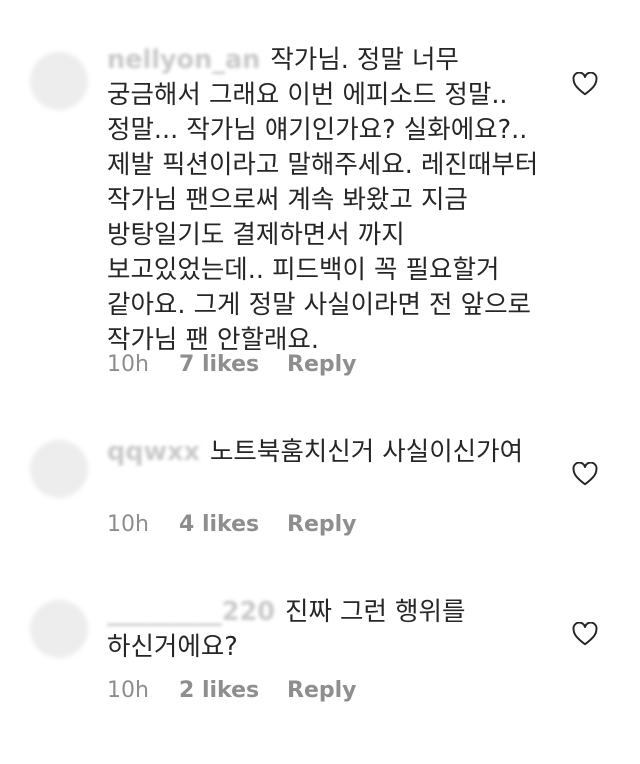 This screenshot has height=764, width=640. Describe the element at coordinates (183, 60) in the screenshot. I see `comment-username: nellyon_an` at that location.